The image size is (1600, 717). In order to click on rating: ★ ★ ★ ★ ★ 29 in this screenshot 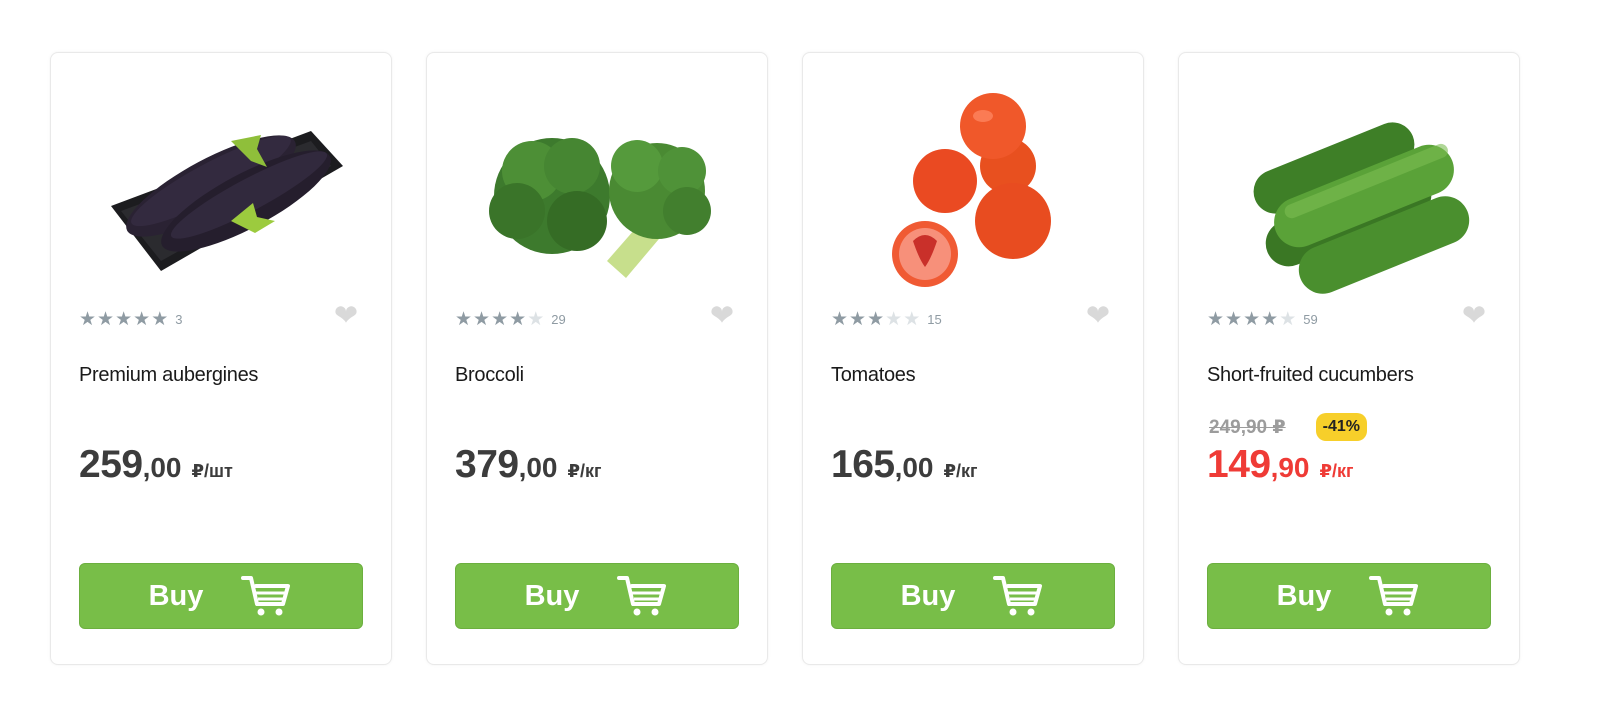, I will do `click(510, 320)`.